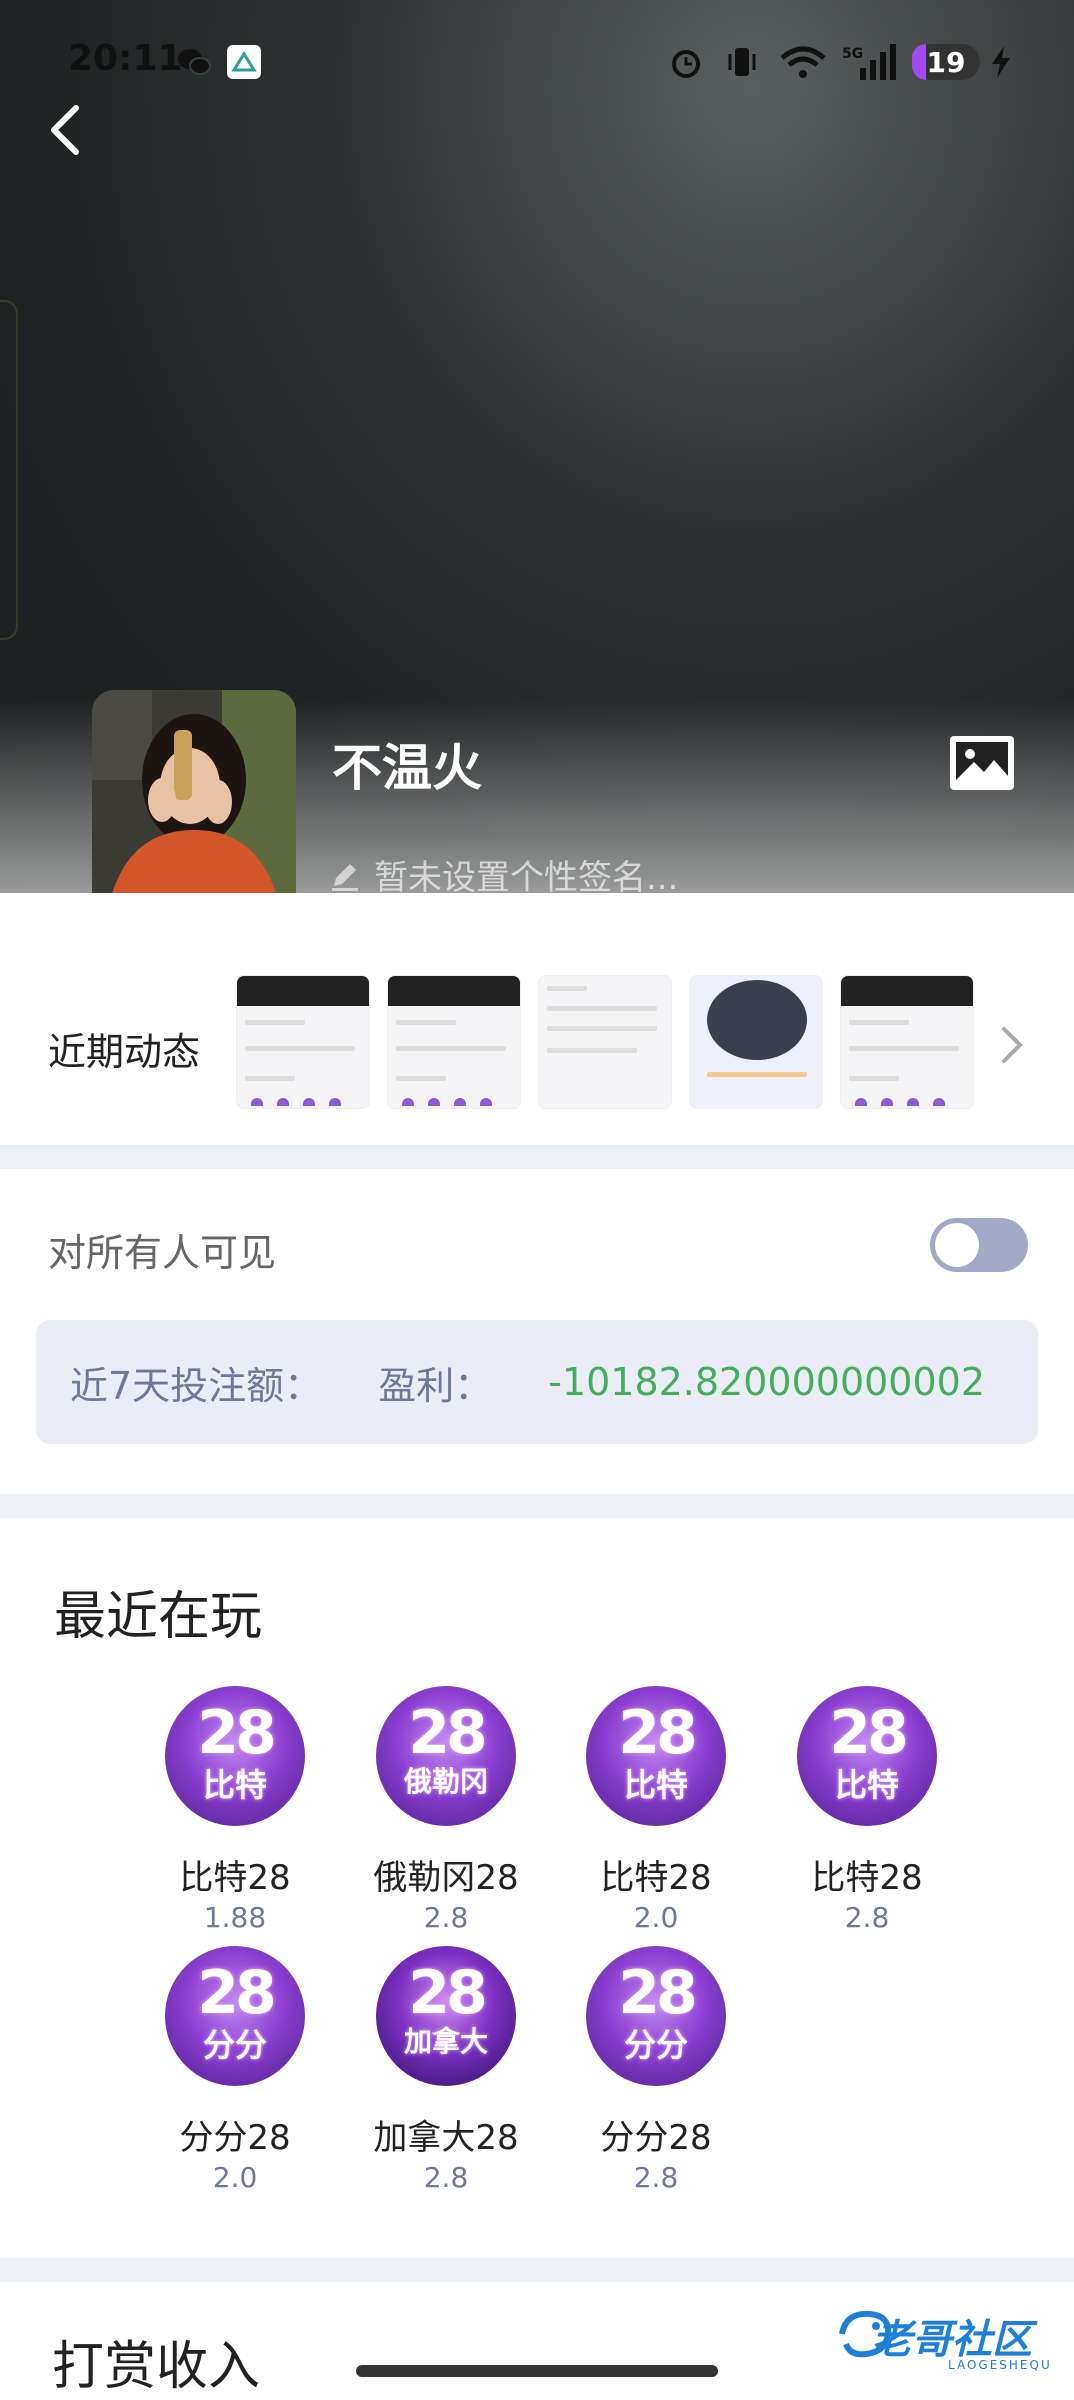  I want to click on charging-icon, so click(1001, 62).